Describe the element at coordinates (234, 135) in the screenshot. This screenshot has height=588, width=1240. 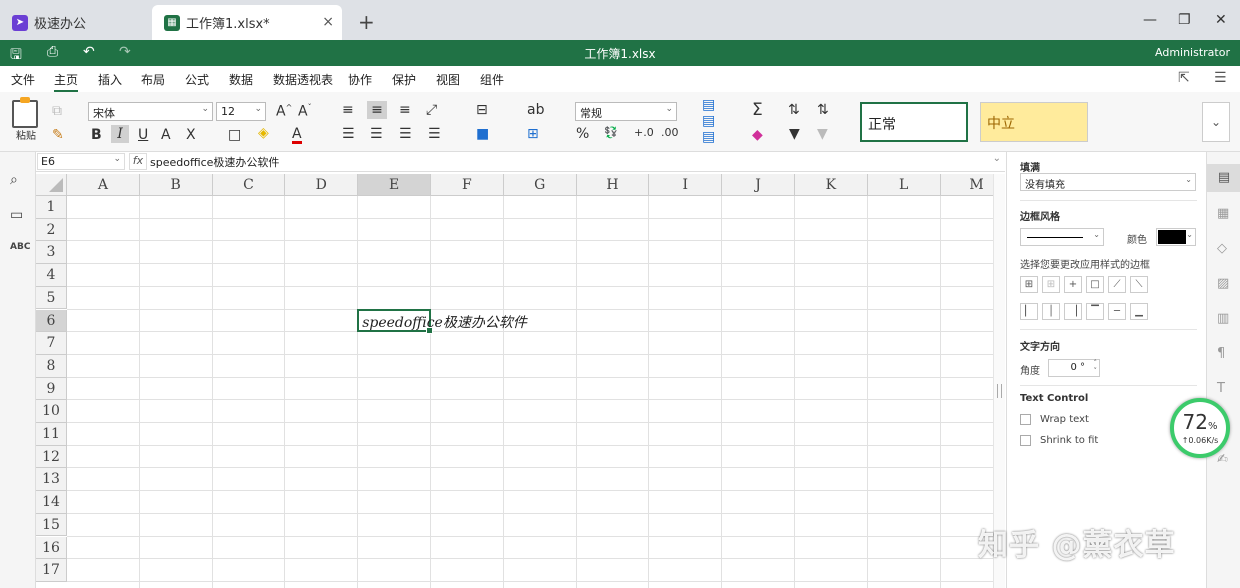
I see `borders-icon: □` at that location.